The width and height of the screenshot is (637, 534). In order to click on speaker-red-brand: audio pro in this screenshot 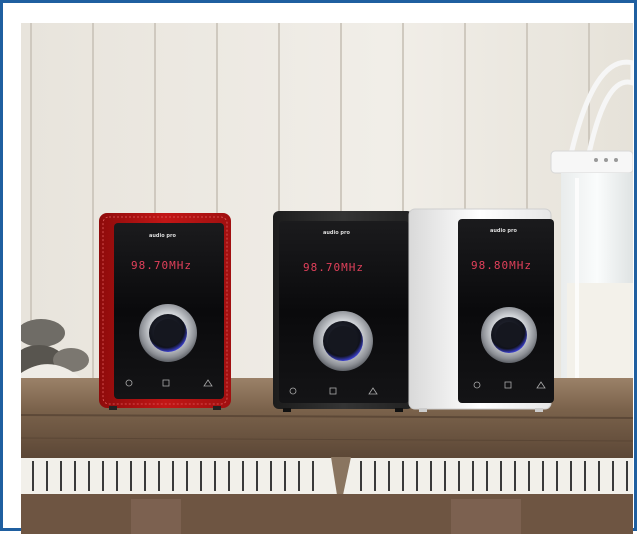, I will do `click(162, 236)`.